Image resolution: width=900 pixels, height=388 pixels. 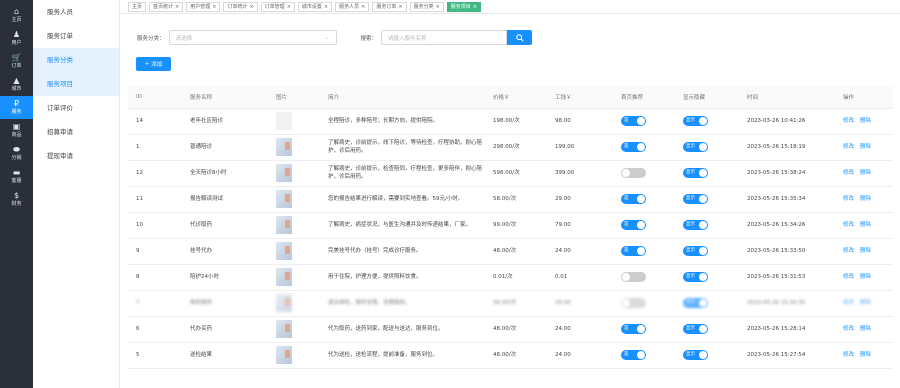 I want to click on tab: 服务订单 ×, so click(x=389, y=6).